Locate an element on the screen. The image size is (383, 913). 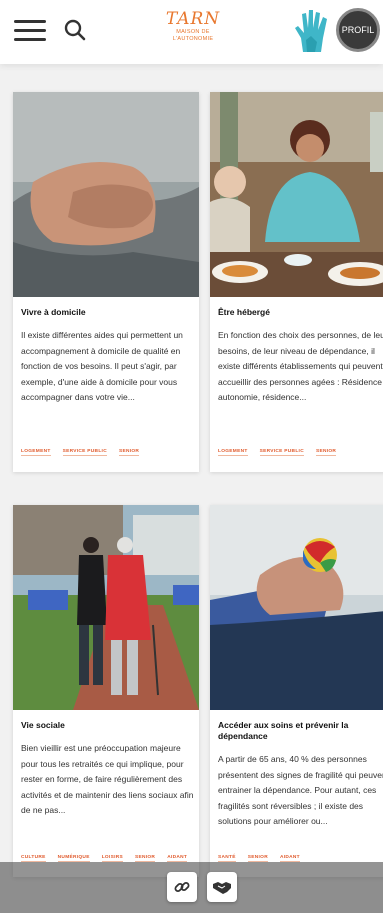
tag-link: CULTURE is located at coordinates (33, 858).